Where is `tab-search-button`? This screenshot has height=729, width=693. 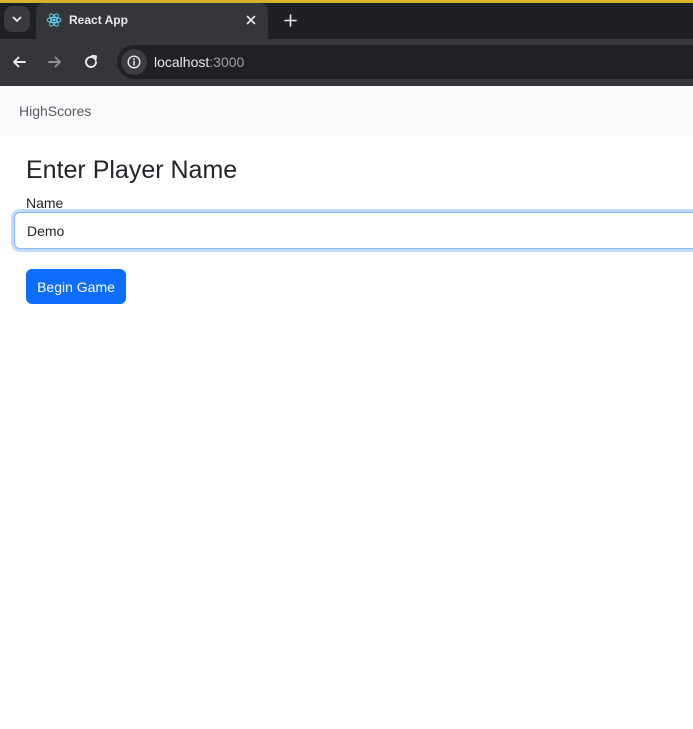 tab-search-button is located at coordinates (17, 19).